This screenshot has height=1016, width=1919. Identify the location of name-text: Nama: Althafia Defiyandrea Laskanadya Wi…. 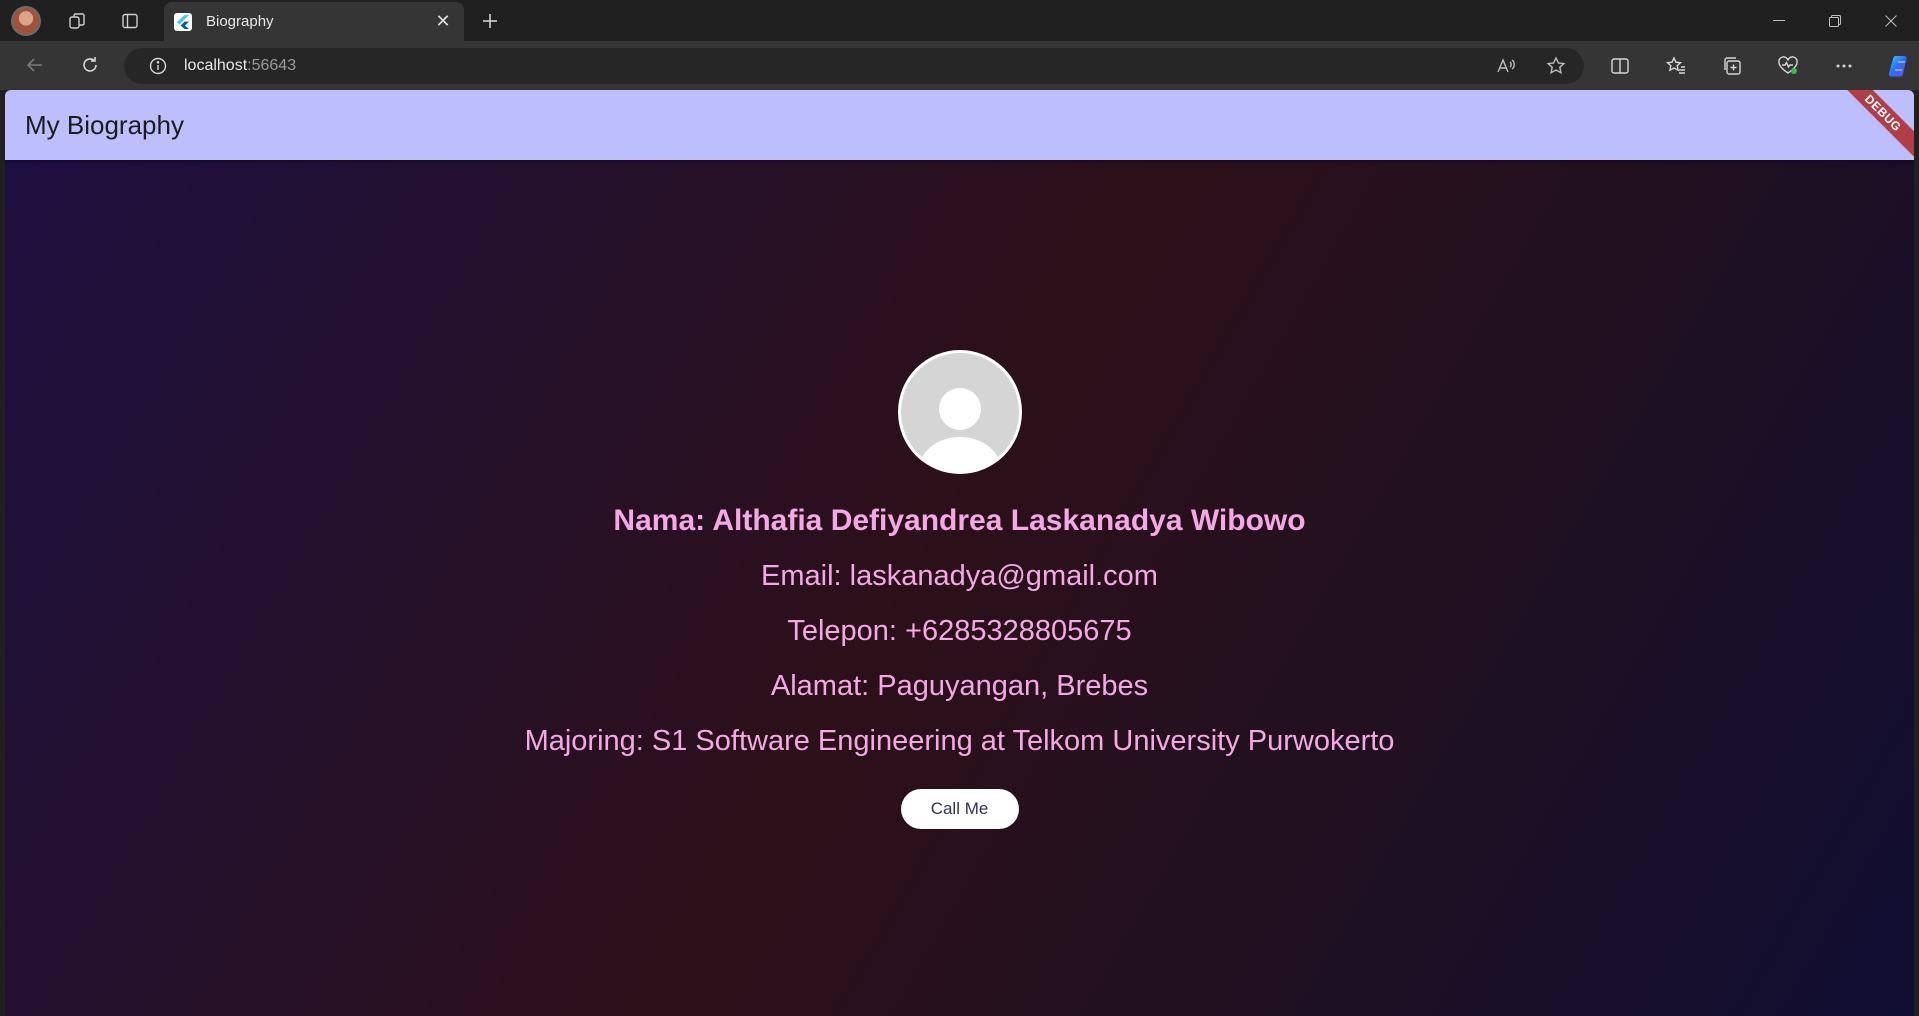
(959, 520).